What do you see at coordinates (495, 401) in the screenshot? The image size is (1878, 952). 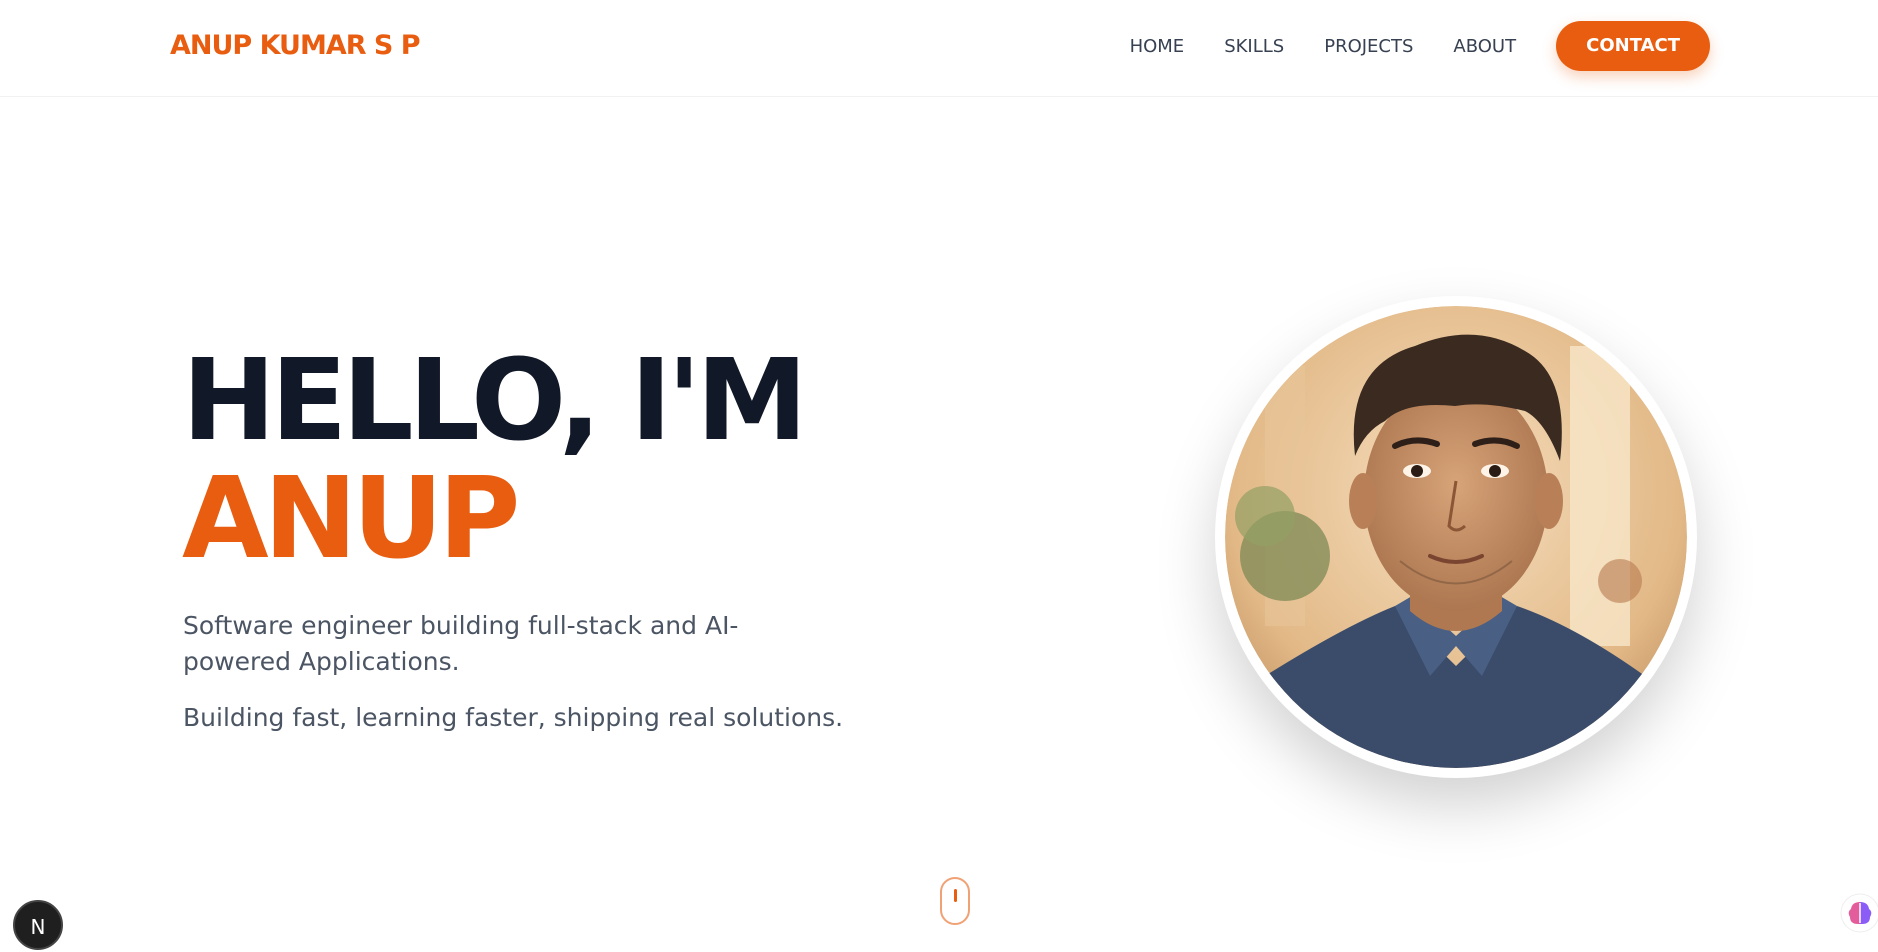 I see `hero-greeting: HELLO, I'M` at bounding box center [495, 401].